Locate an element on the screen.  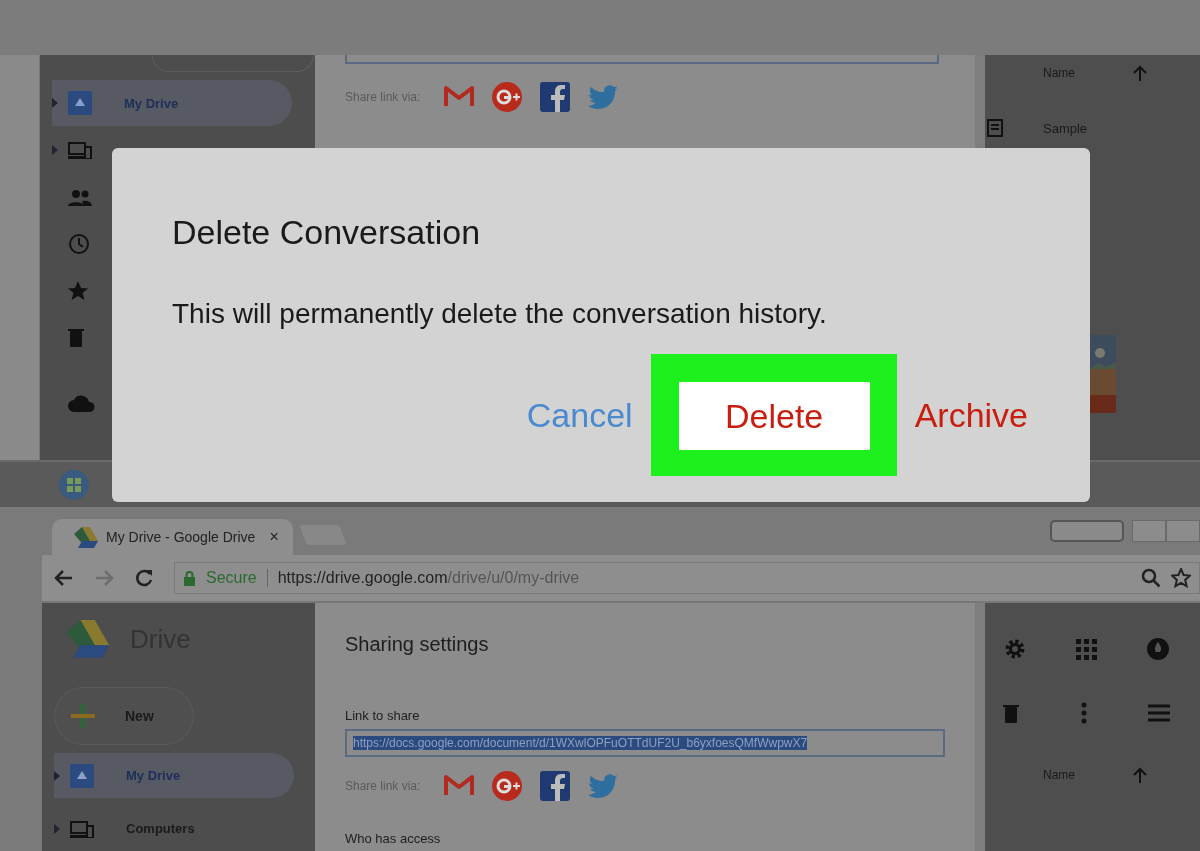
file-icon is located at coordinates (995, 128).